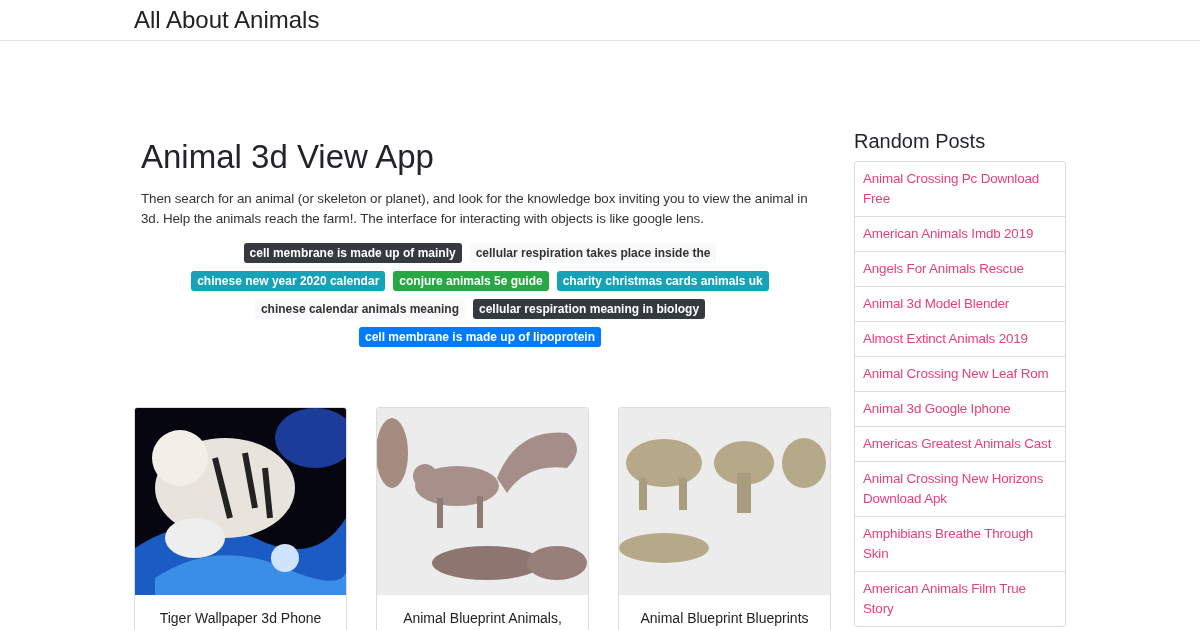  What do you see at coordinates (662, 281) in the screenshot?
I see `tag-link: charity christmas cards animals uk` at bounding box center [662, 281].